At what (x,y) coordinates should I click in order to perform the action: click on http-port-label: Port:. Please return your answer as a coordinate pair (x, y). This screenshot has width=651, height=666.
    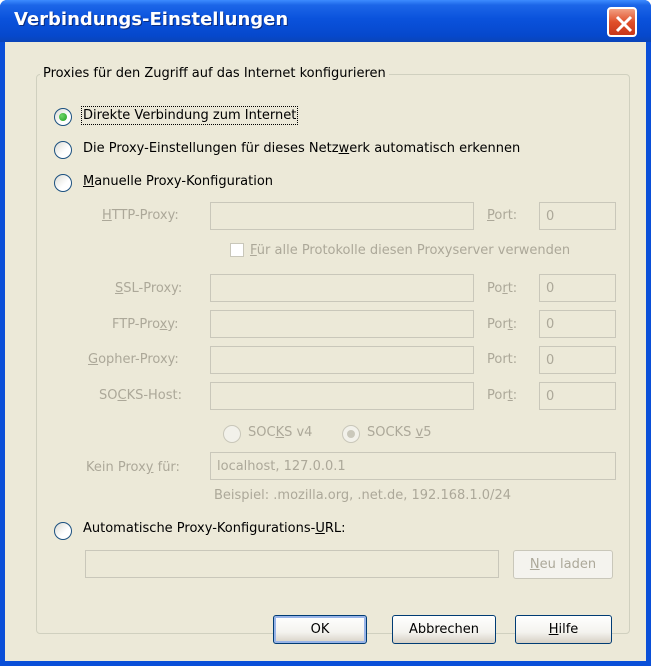
    Looking at the image, I should click on (502, 215).